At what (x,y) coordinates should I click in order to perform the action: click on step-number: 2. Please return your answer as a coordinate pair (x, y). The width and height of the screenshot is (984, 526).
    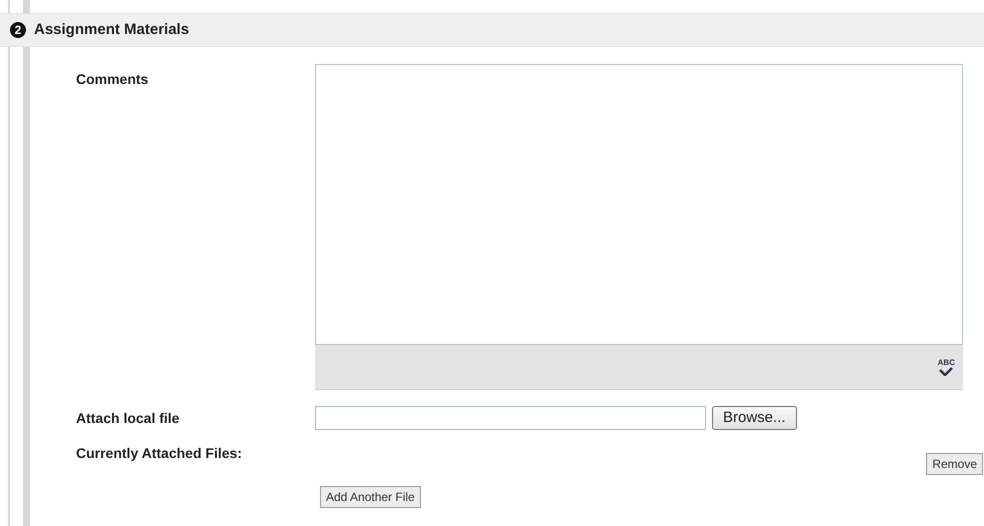
    Looking at the image, I should click on (18, 30).